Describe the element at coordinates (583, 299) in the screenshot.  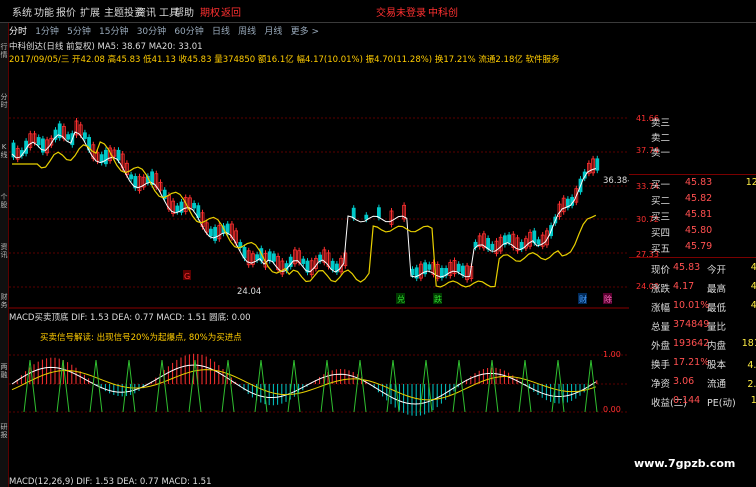
I see `marker-blue-label: 财` at that location.